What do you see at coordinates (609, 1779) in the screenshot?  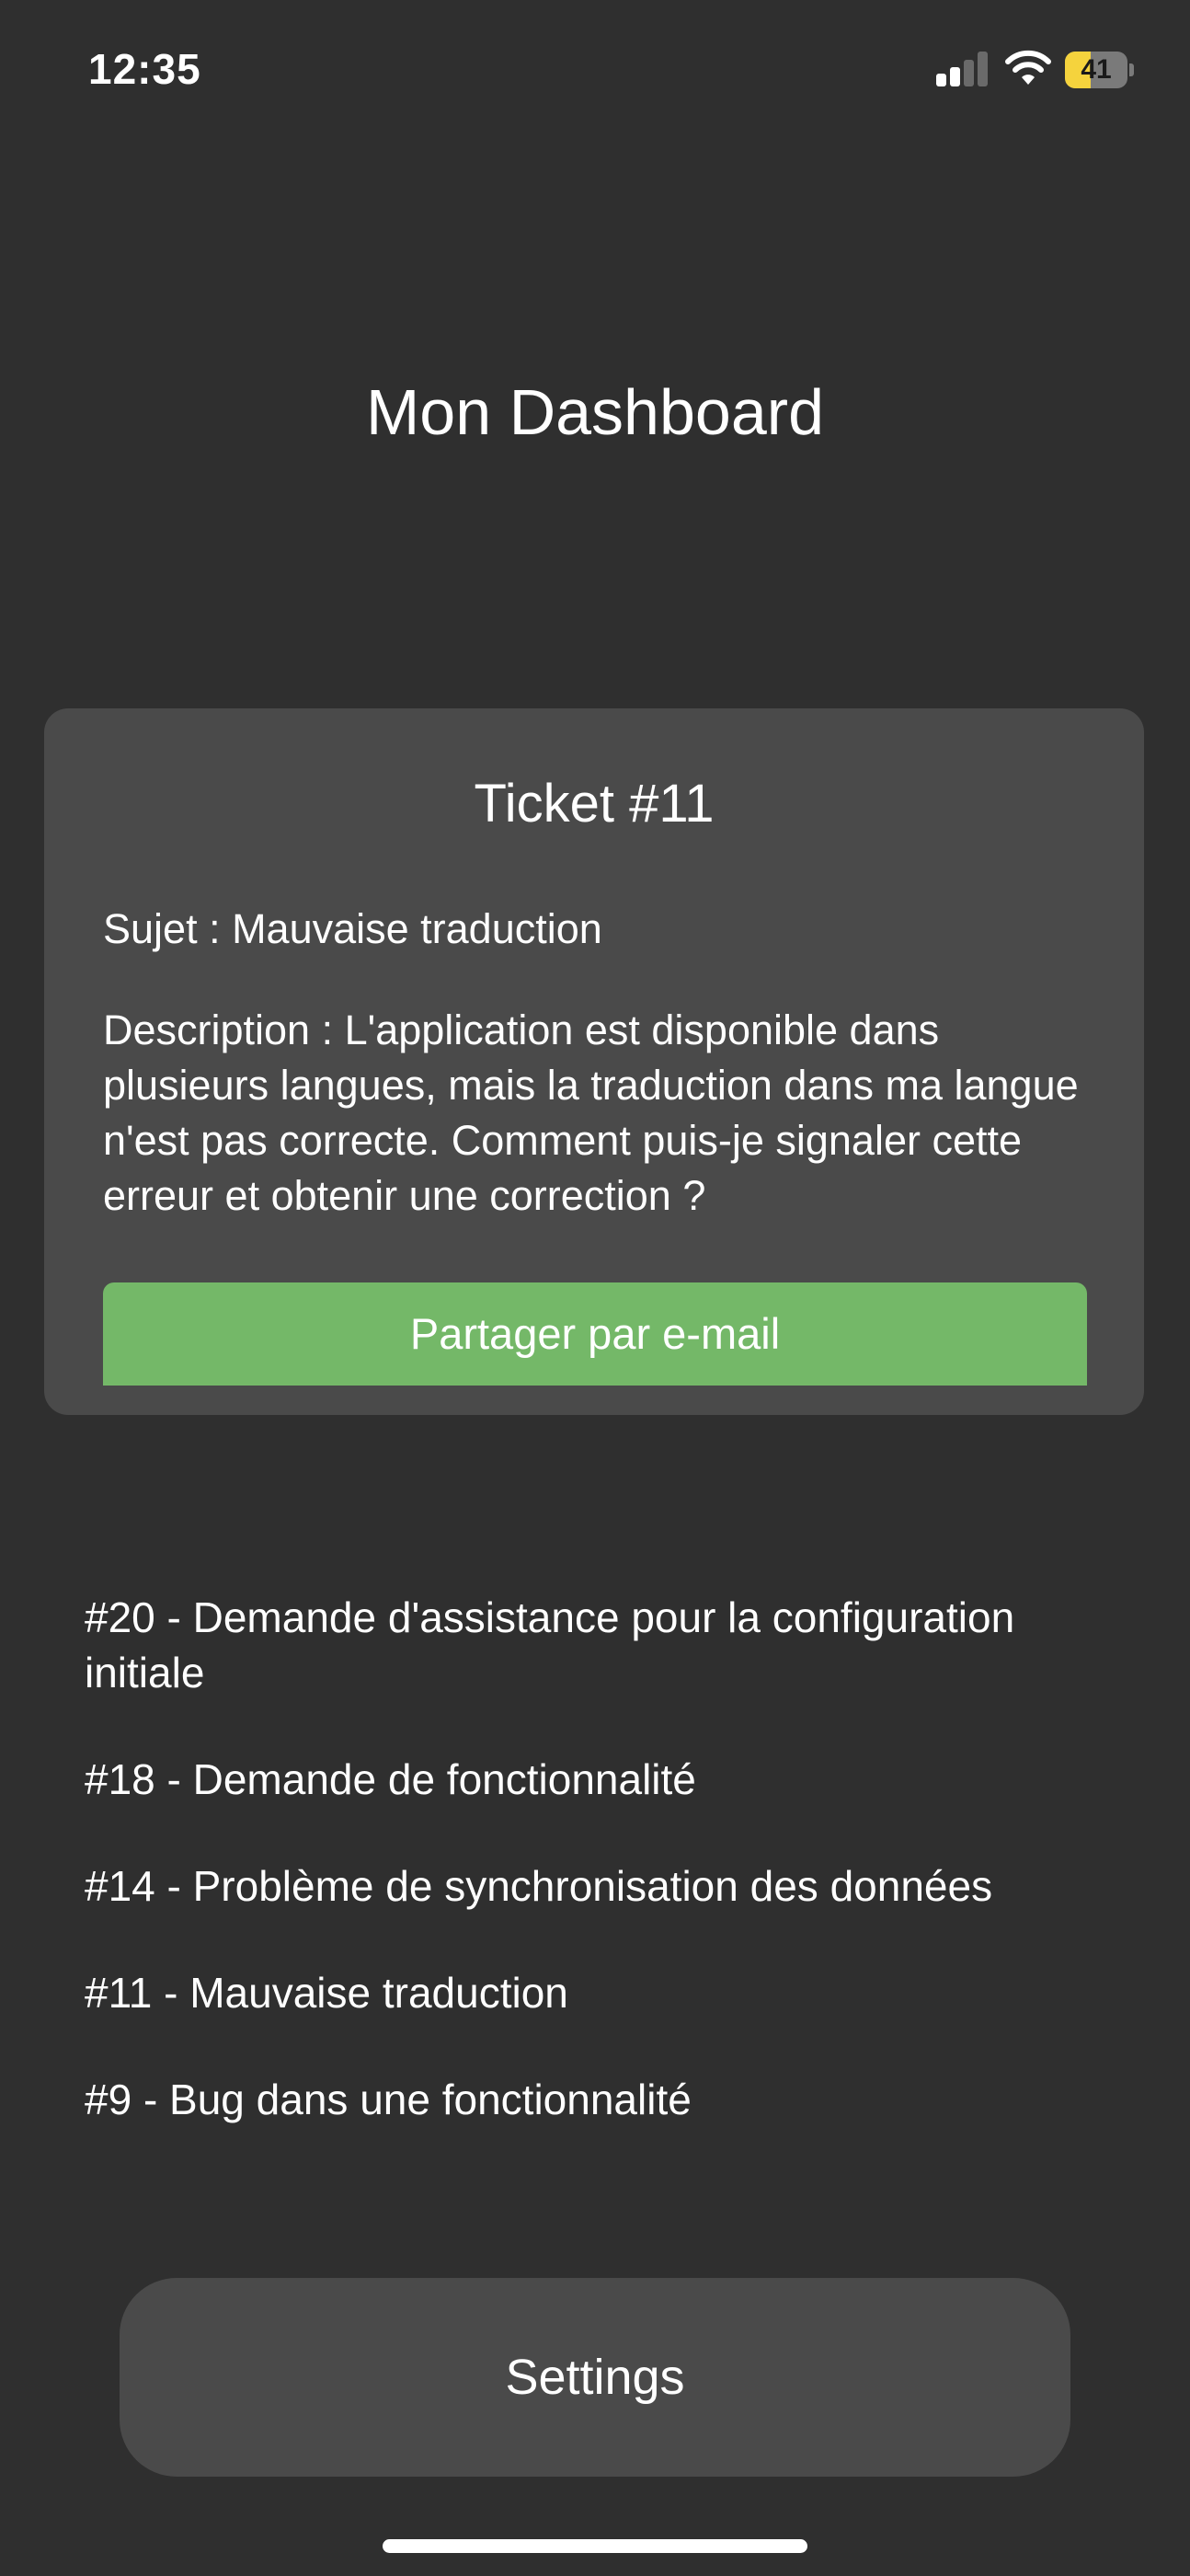 I see `ticket-list-item: #18 - Demande de fonctionnalité` at bounding box center [609, 1779].